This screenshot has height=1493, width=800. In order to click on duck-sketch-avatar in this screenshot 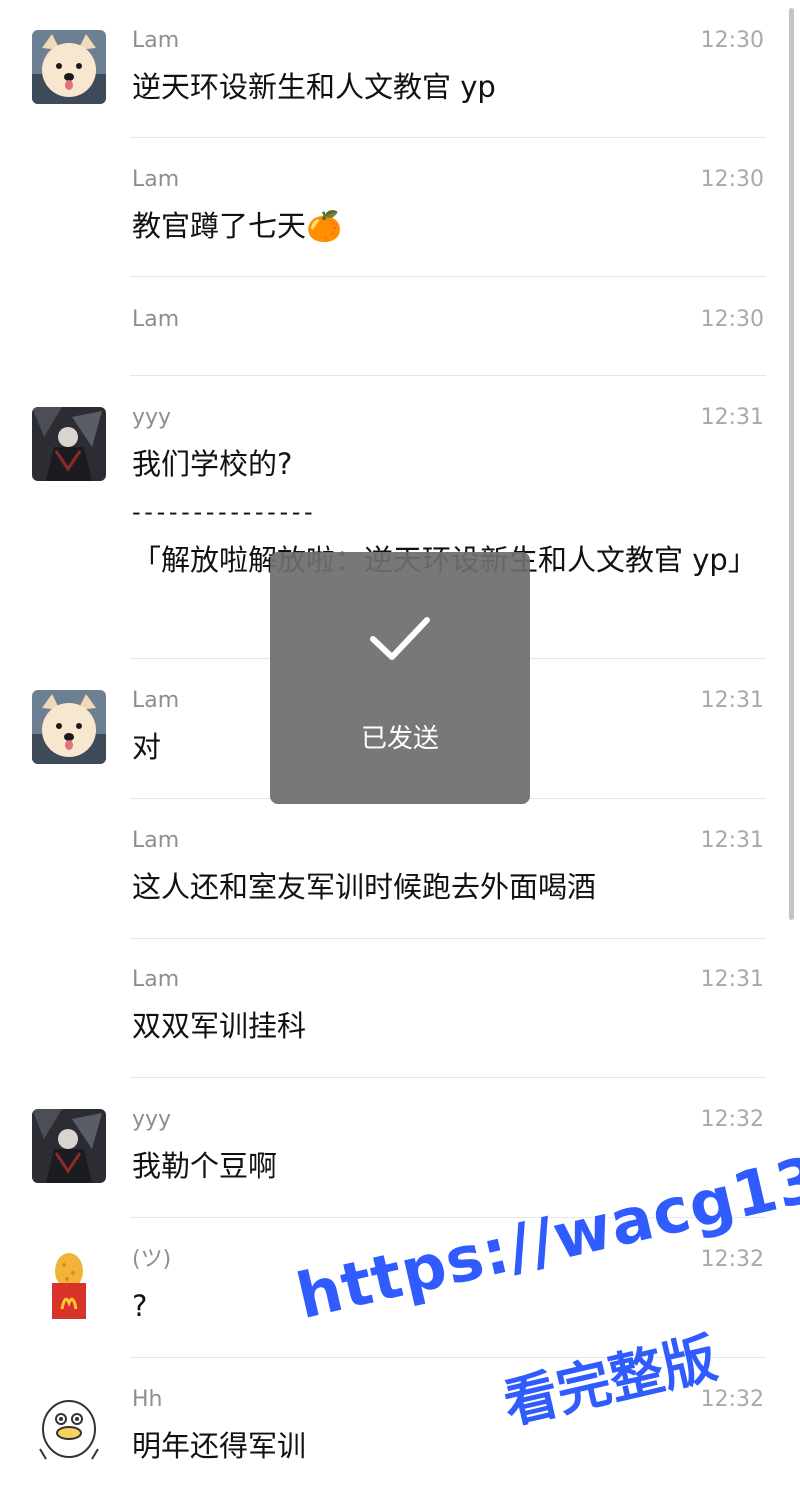, I will do `click(69, 1426)`.